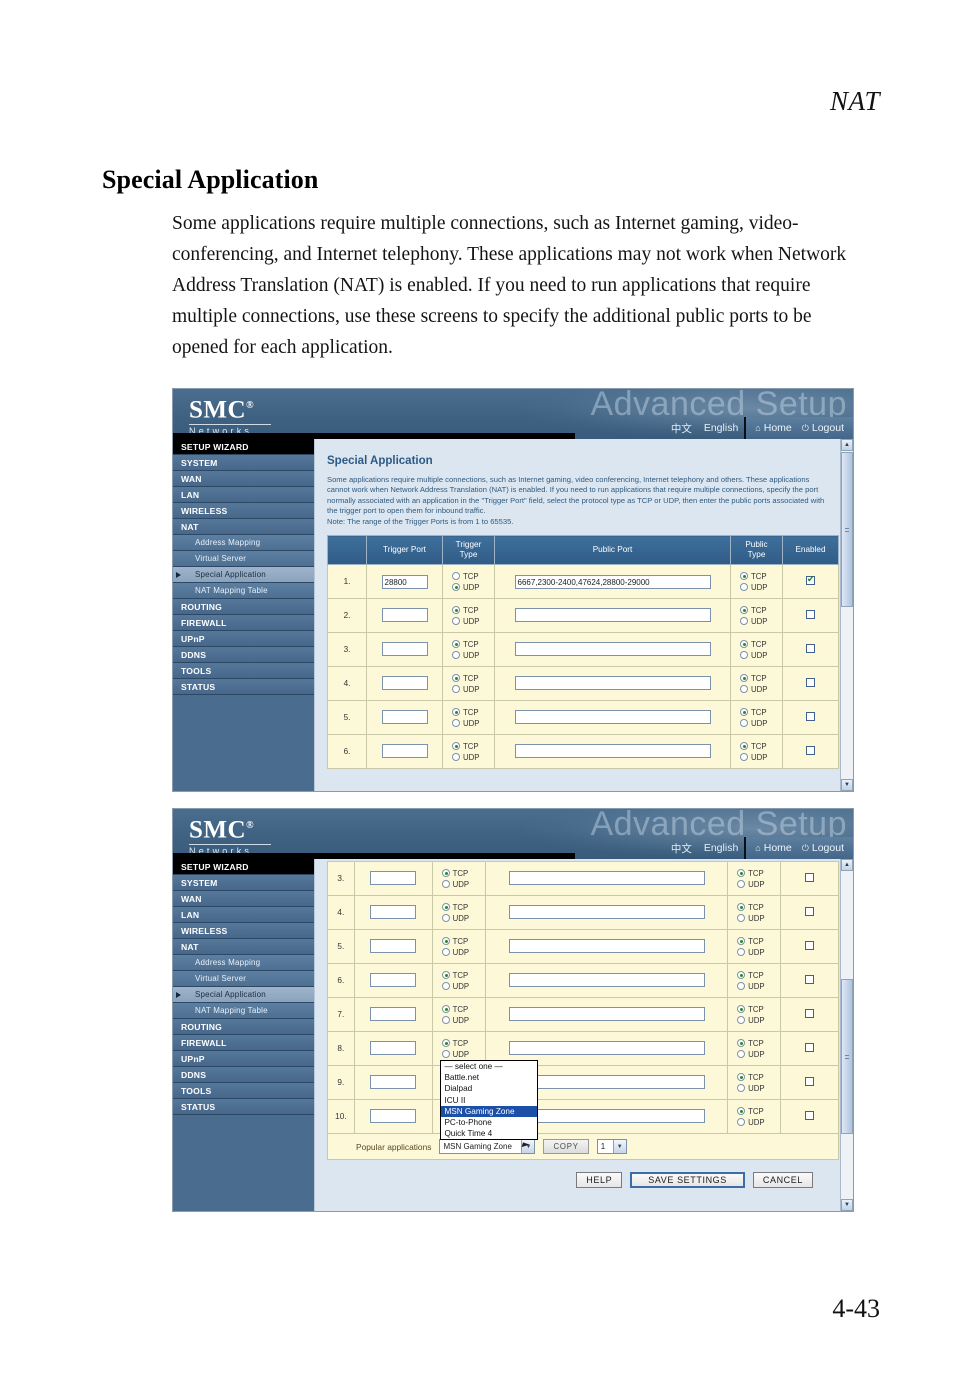  I want to click on home-button-2: ⌂ Home, so click(773, 848).